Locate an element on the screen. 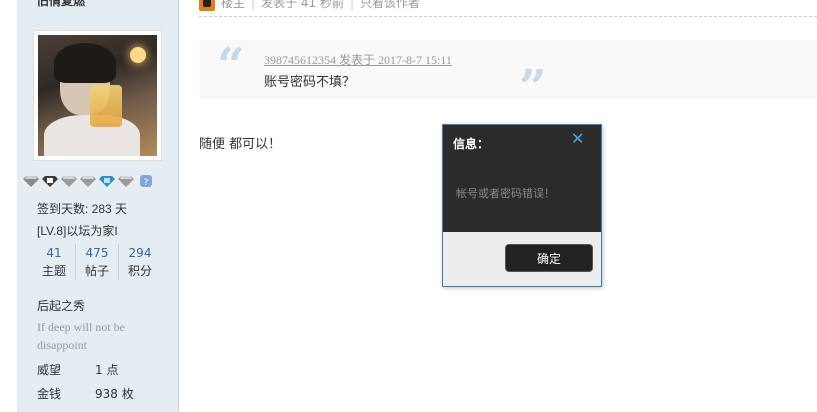 The width and height of the screenshot is (817, 412). money-value: 938 枚 is located at coordinates (114, 394).